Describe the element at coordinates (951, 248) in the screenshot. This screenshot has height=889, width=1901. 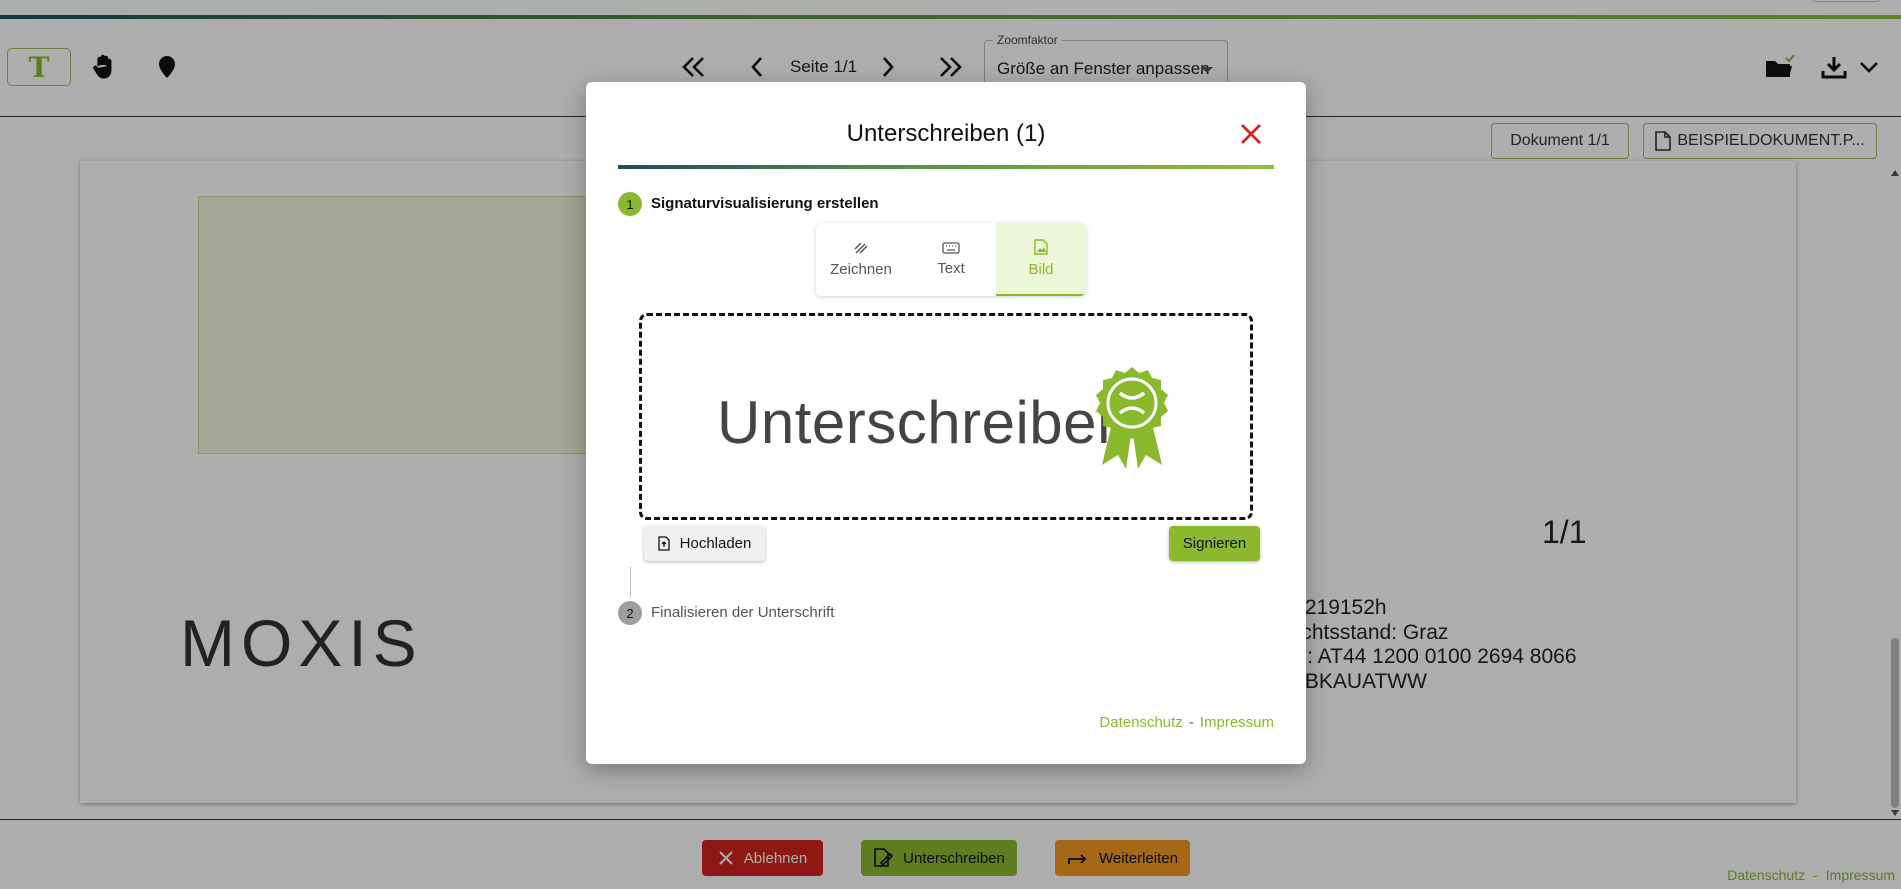
I see `keyboard-icon` at that location.